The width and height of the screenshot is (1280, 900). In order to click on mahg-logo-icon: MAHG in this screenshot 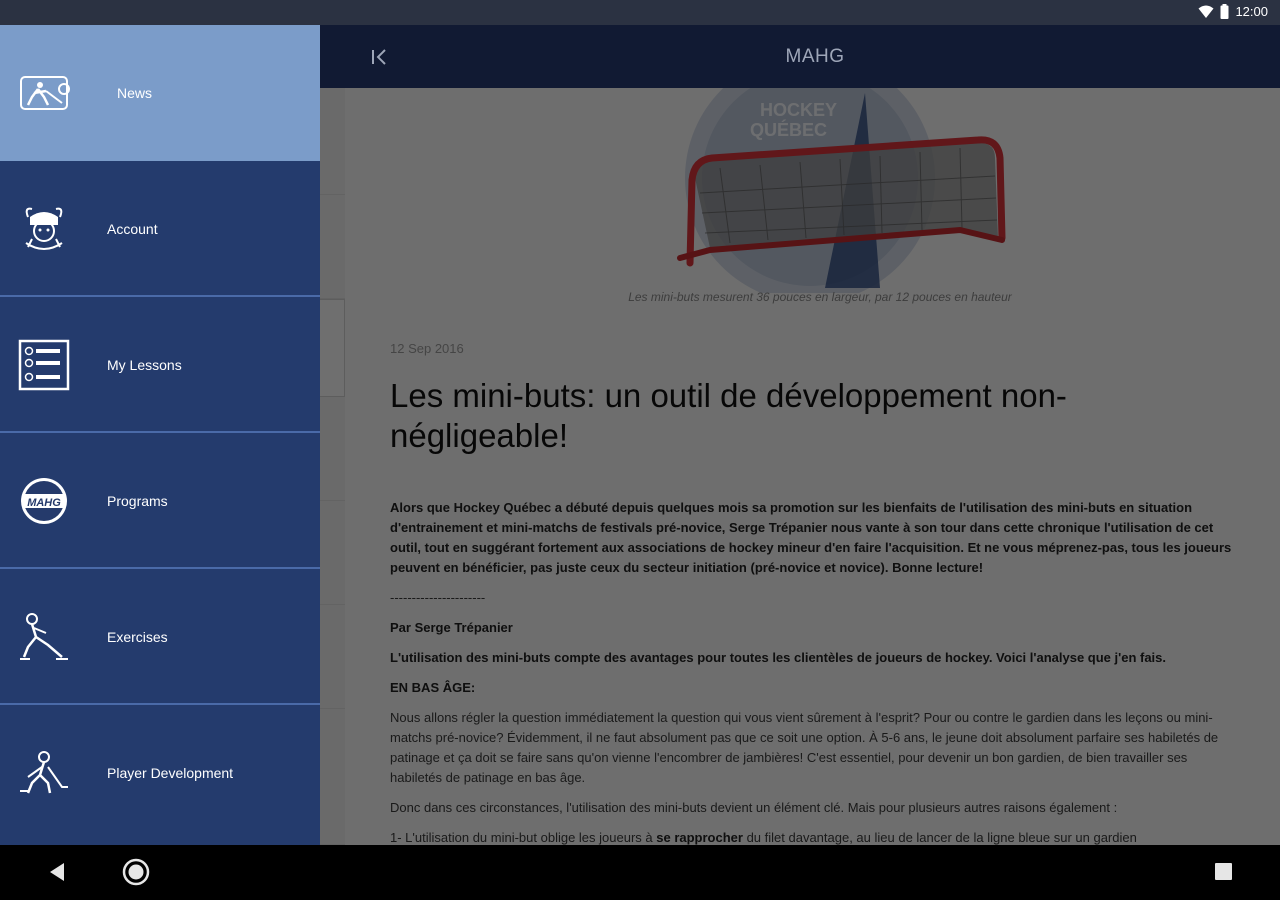, I will do `click(44, 501)`.